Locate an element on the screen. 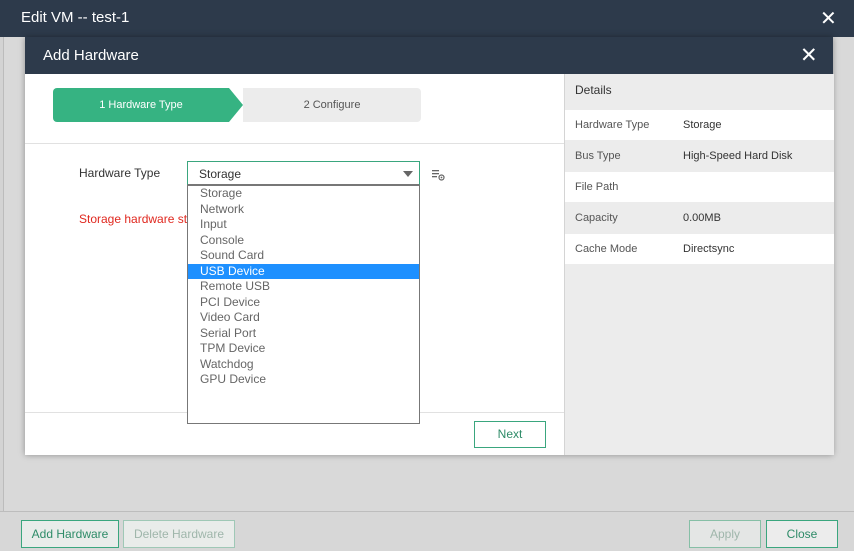 The width and height of the screenshot is (854, 551). detail-row-capacity: Capacity 0.00MB is located at coordinates (699, 218).